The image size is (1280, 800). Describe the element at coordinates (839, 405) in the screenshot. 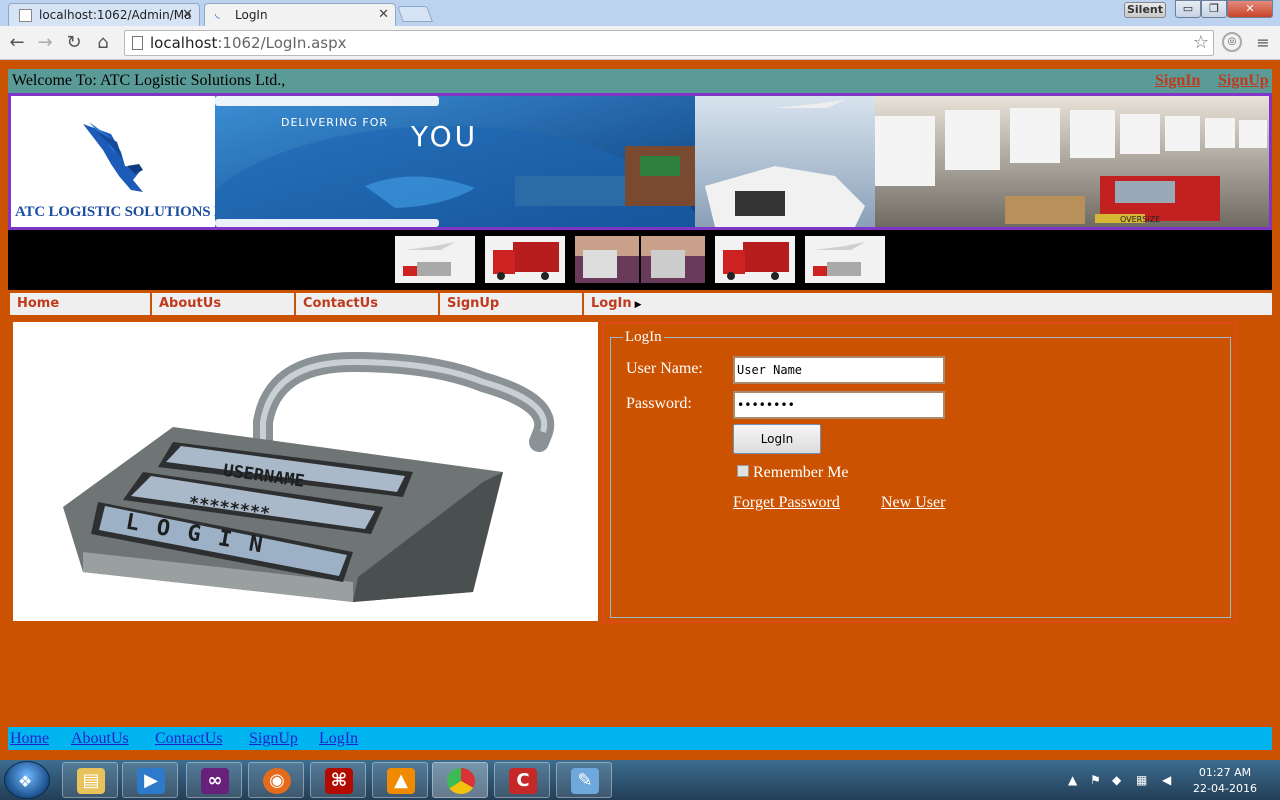

I see `password-input: ••••••••` at that location.